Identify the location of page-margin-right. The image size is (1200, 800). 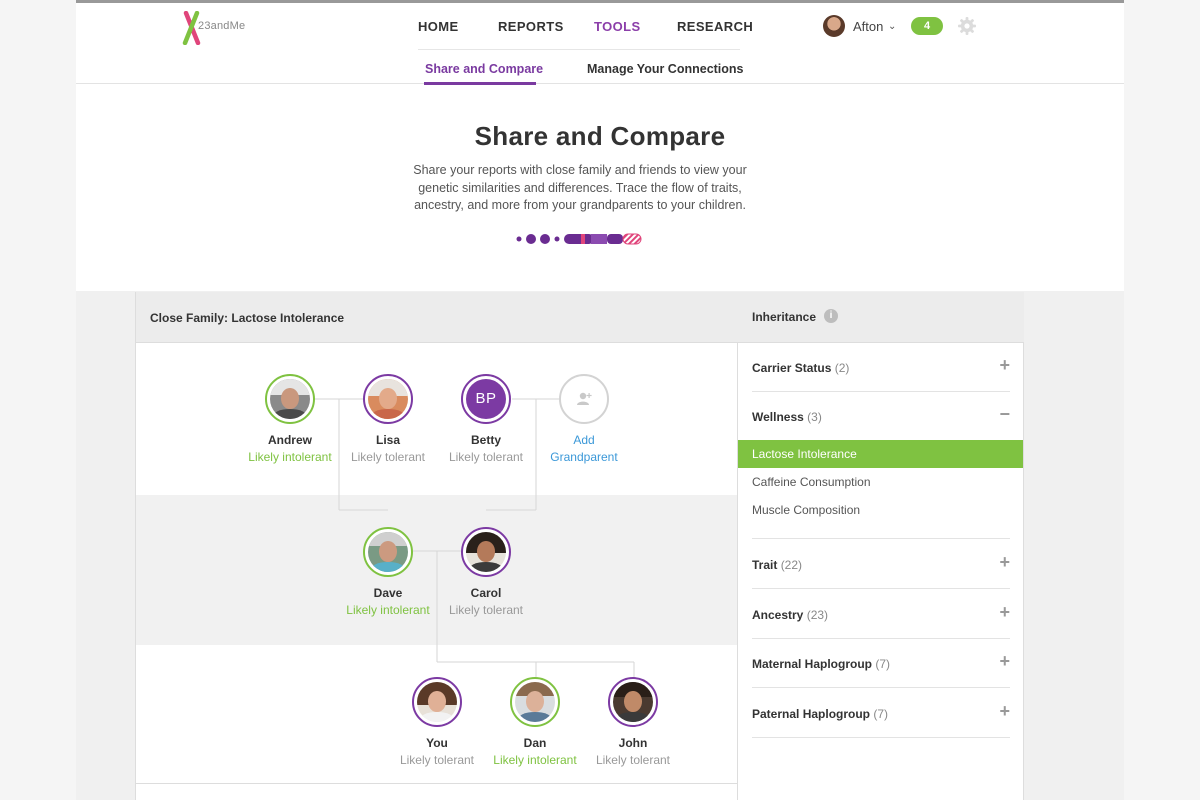
(1162, 400).